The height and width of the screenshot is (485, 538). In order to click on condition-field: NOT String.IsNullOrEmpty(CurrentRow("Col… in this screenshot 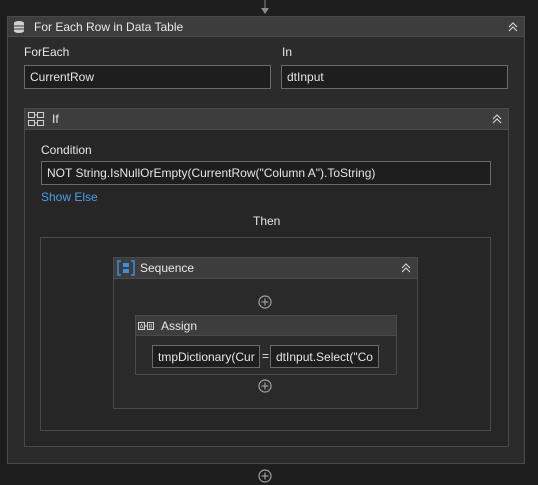, I will do `click(266, 173)`.